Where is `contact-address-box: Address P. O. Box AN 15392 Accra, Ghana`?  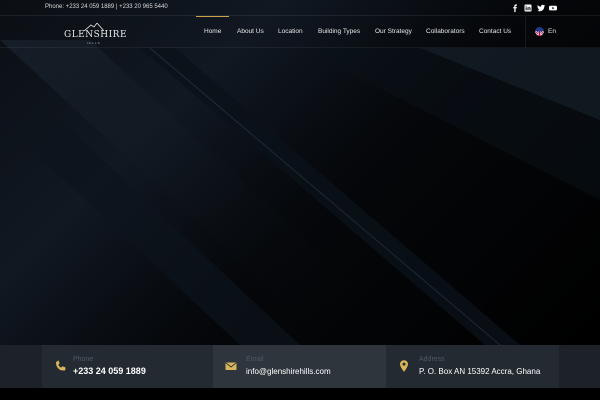 contact-address-box: Address P. O. Box AN 15392 Accra, Ghana is located at coordinates (472, 366).